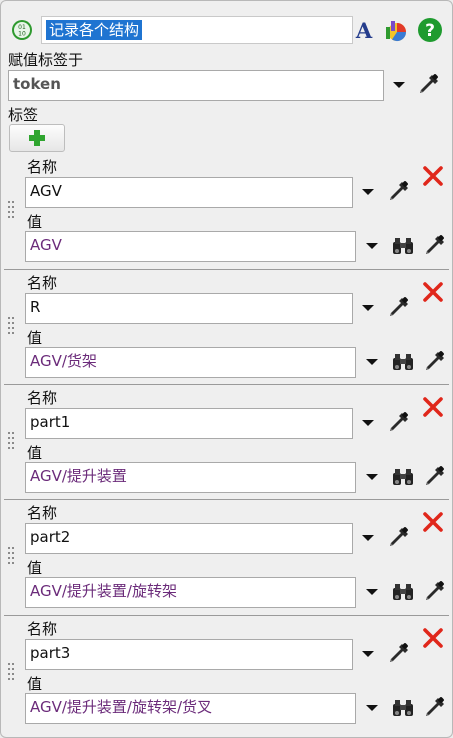 The height and width of the screenshot is (738, 453). I want to click on help-icon: ?, so click(430, 30).